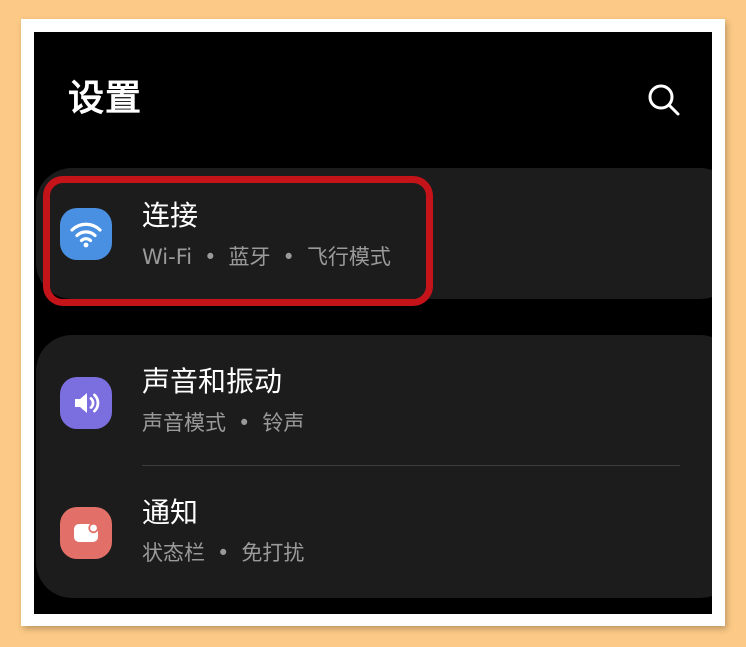 The height and width of the screenshot is (647, 746). What do you see at coordinates (184, 423) in the screenshot?
I see `subtitle-part: 声音模式` at bounding box center [184, 423].